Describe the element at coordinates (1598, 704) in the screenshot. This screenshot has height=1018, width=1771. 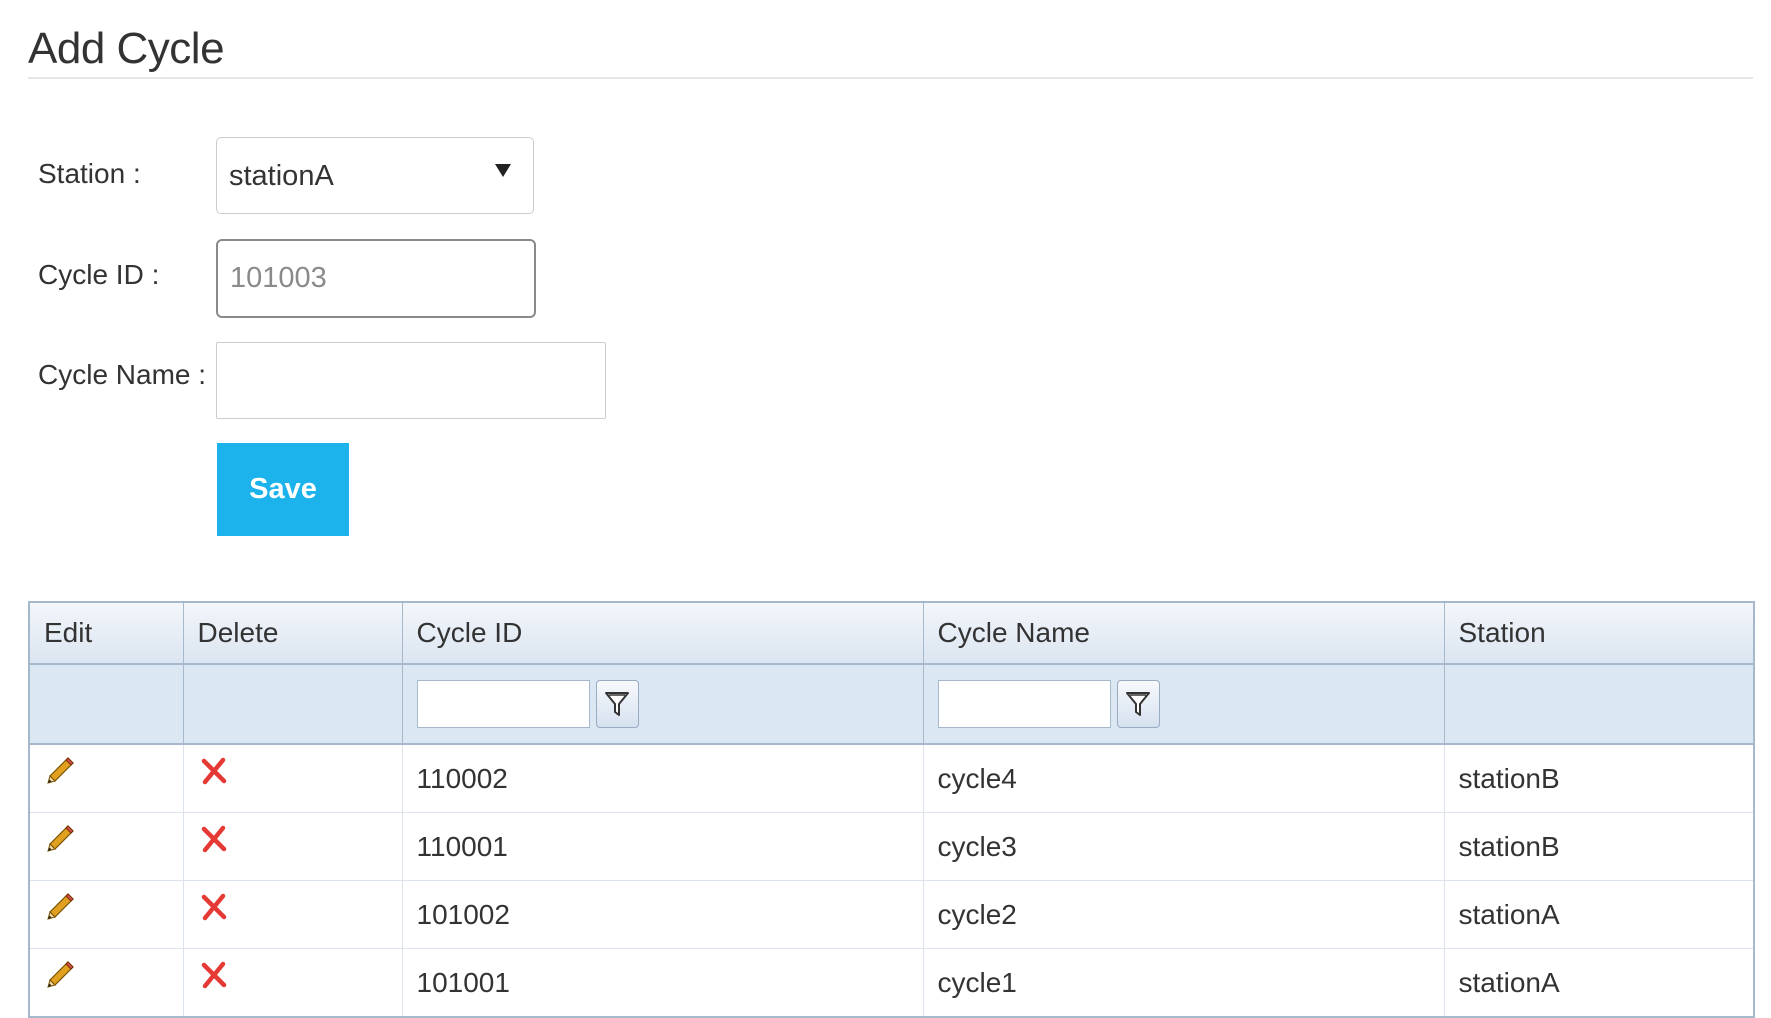
I see `filter-cell-station` at that location.